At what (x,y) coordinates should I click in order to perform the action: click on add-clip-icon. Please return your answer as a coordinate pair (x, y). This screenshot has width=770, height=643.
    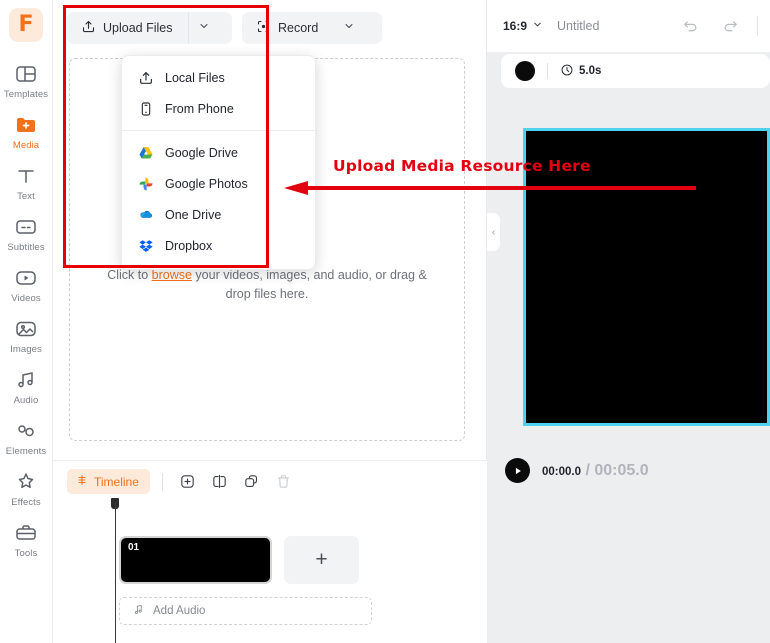
    Looking at the image, I should click on (188, 482).